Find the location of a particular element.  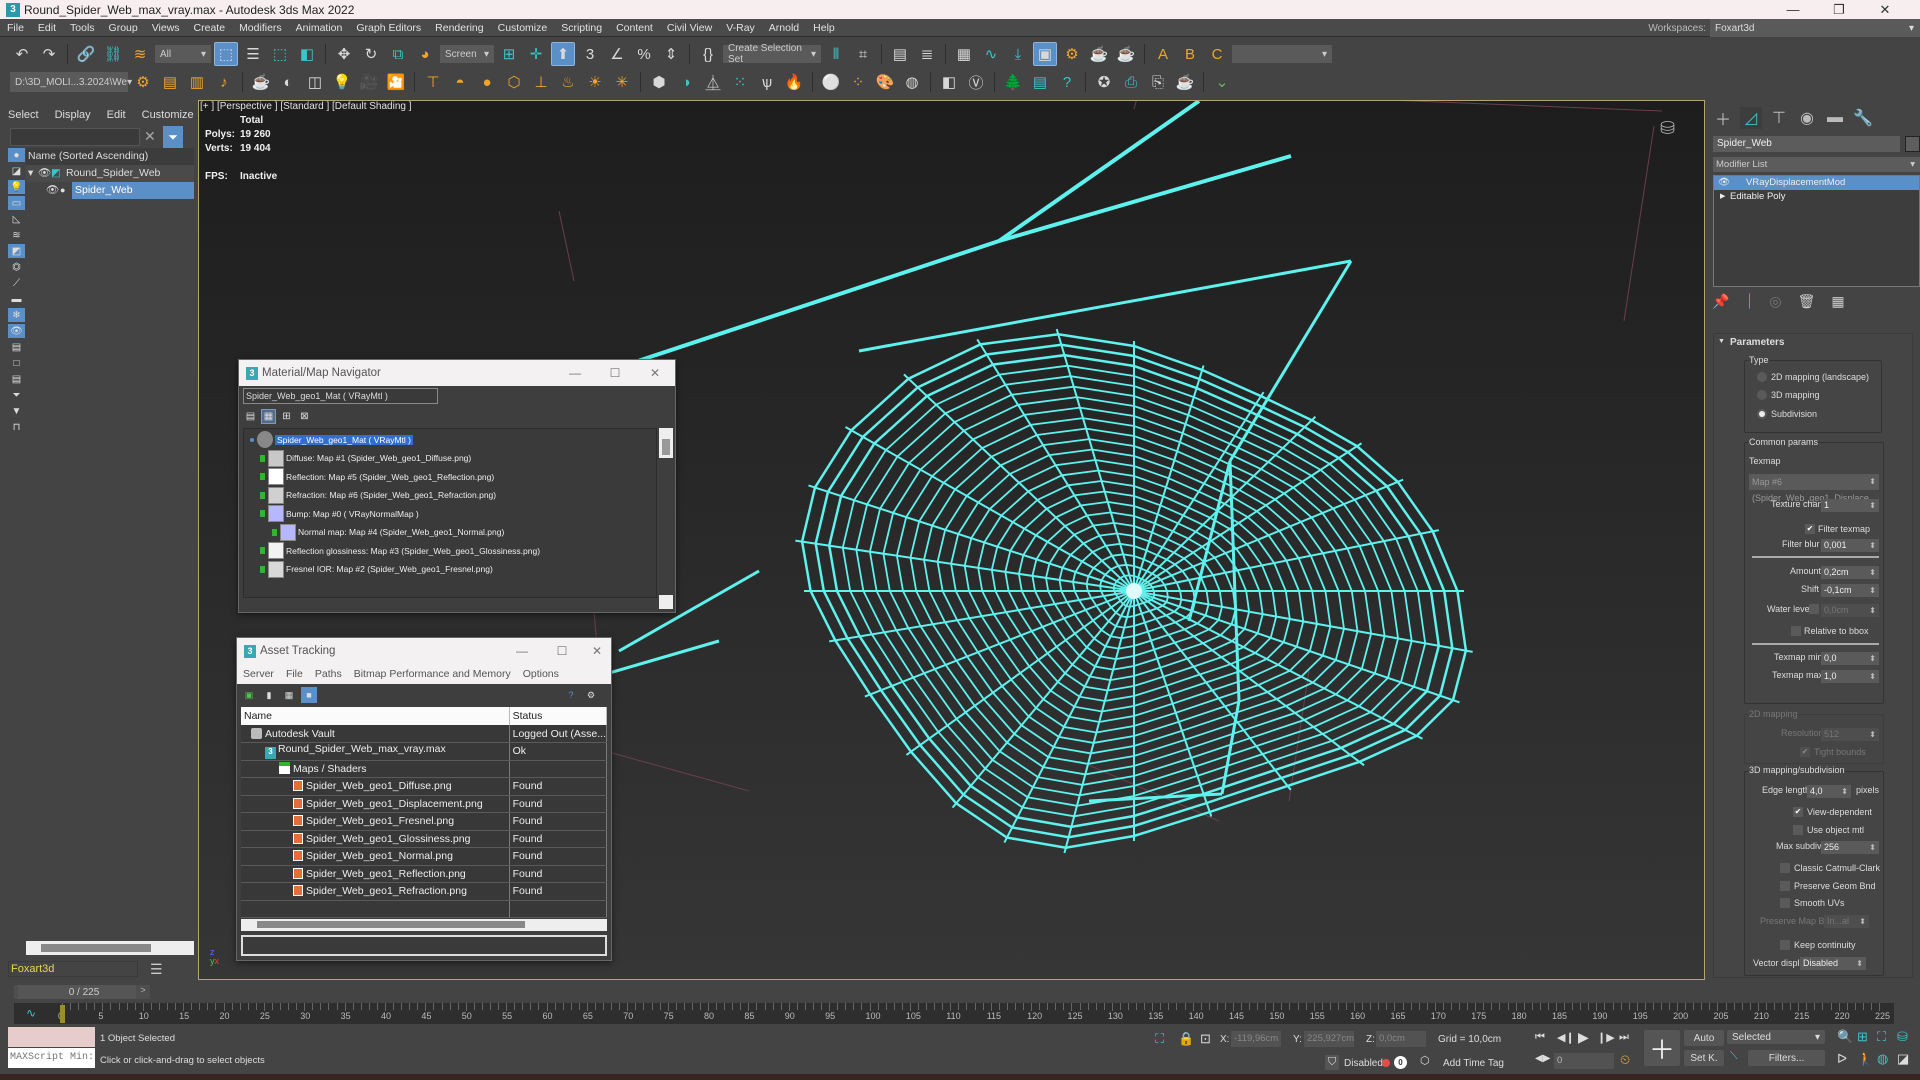

keyboard-shortcut-override-button: ⬆ is located at coordinates (563, 54).